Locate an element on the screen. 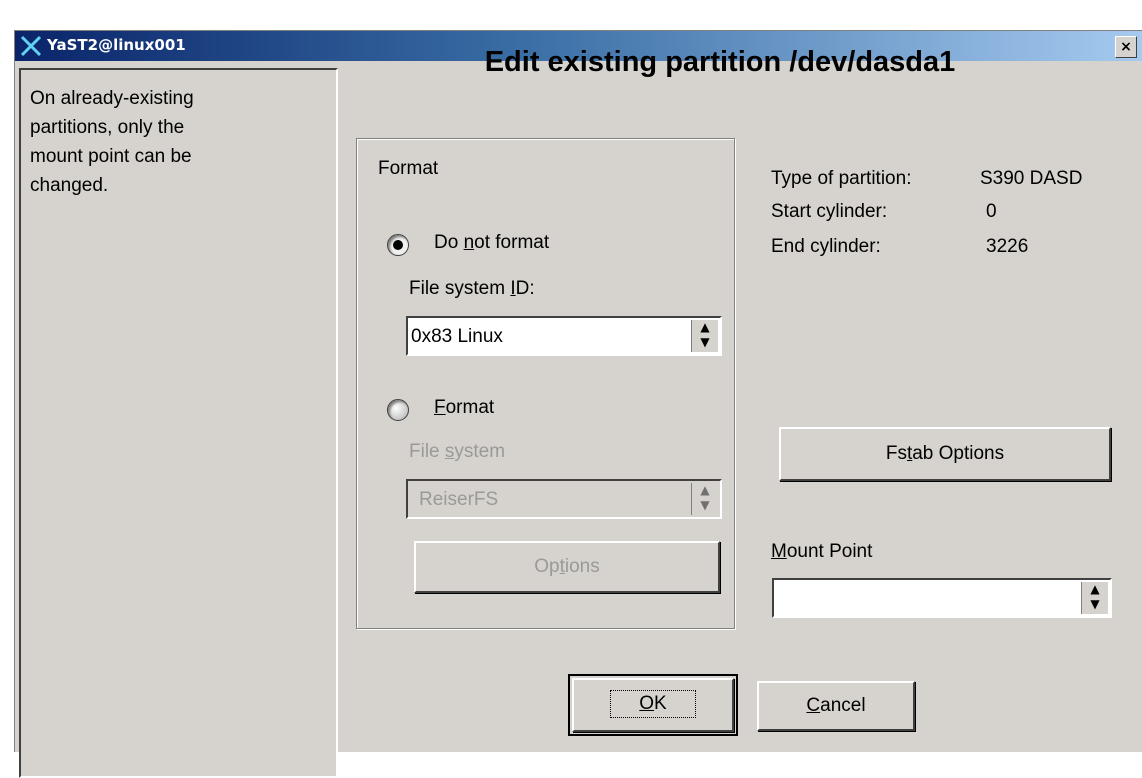 The width and height of the screenshot is (1142, 778). partition-type-value: S390 DASD is located at coordinates (1031, 178).